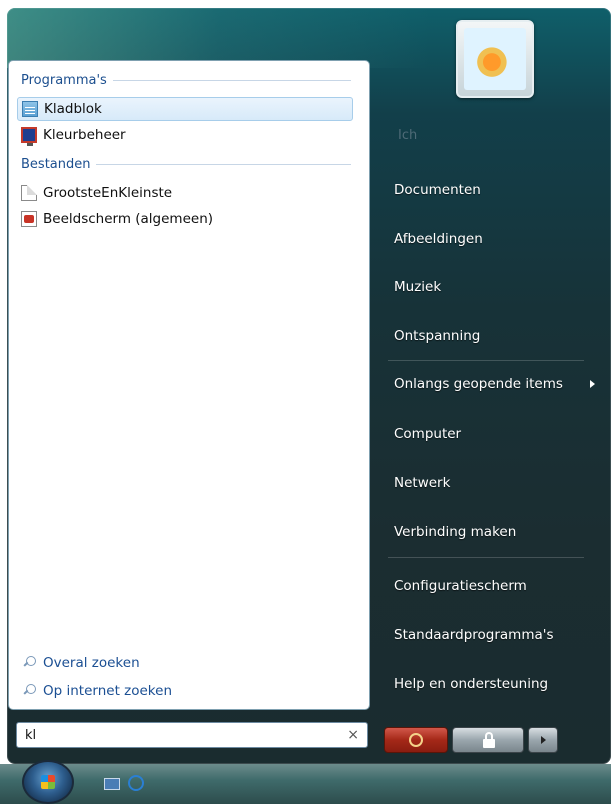 The height and width of the screenshot is (804, 611). I want to click on search-link-label: Op internet zoeken, so click(108, 691).